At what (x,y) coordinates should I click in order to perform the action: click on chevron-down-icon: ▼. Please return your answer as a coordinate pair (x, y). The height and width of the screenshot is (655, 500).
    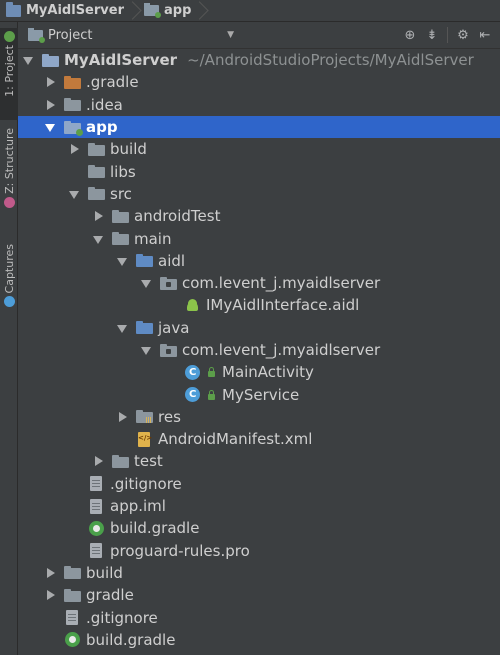
    Looking at the image, I should click on (230, 35).